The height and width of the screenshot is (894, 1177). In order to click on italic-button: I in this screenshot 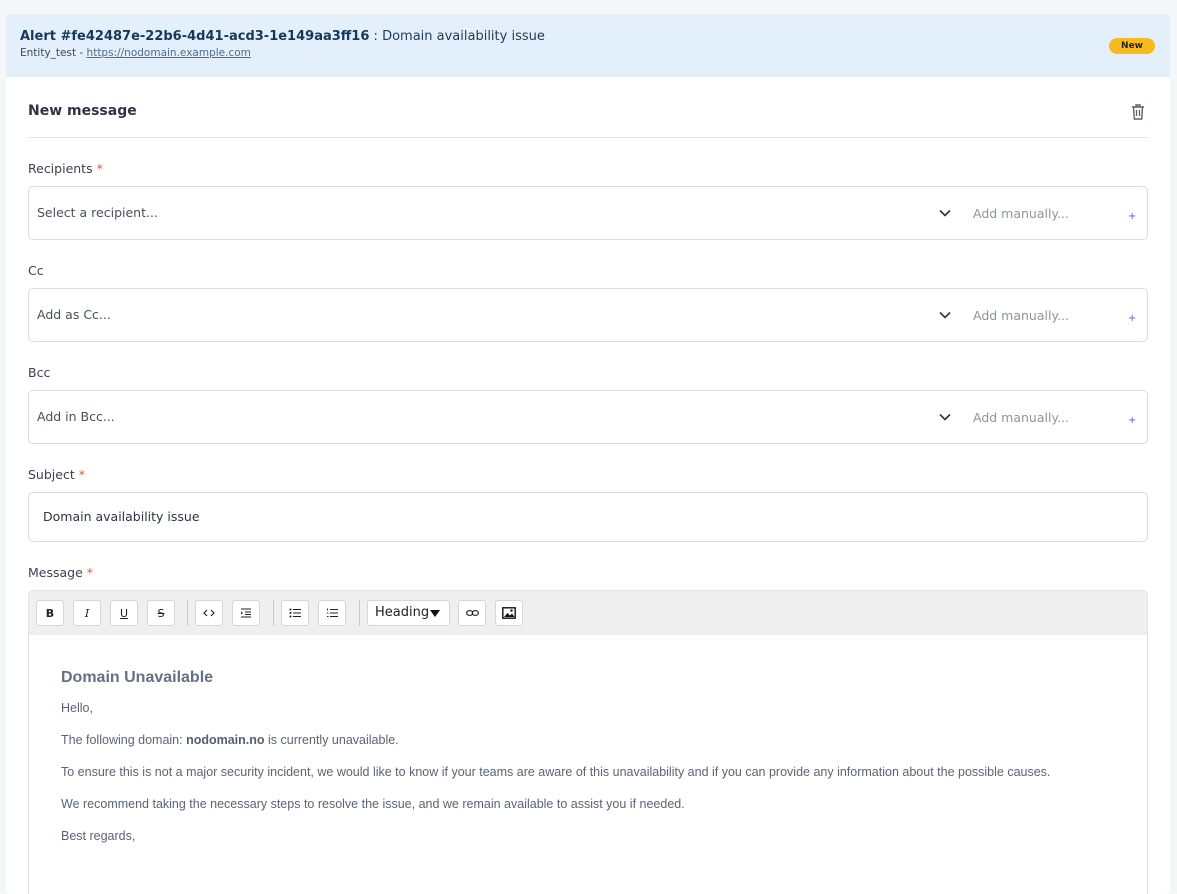, I will do `click(87, 613)`.